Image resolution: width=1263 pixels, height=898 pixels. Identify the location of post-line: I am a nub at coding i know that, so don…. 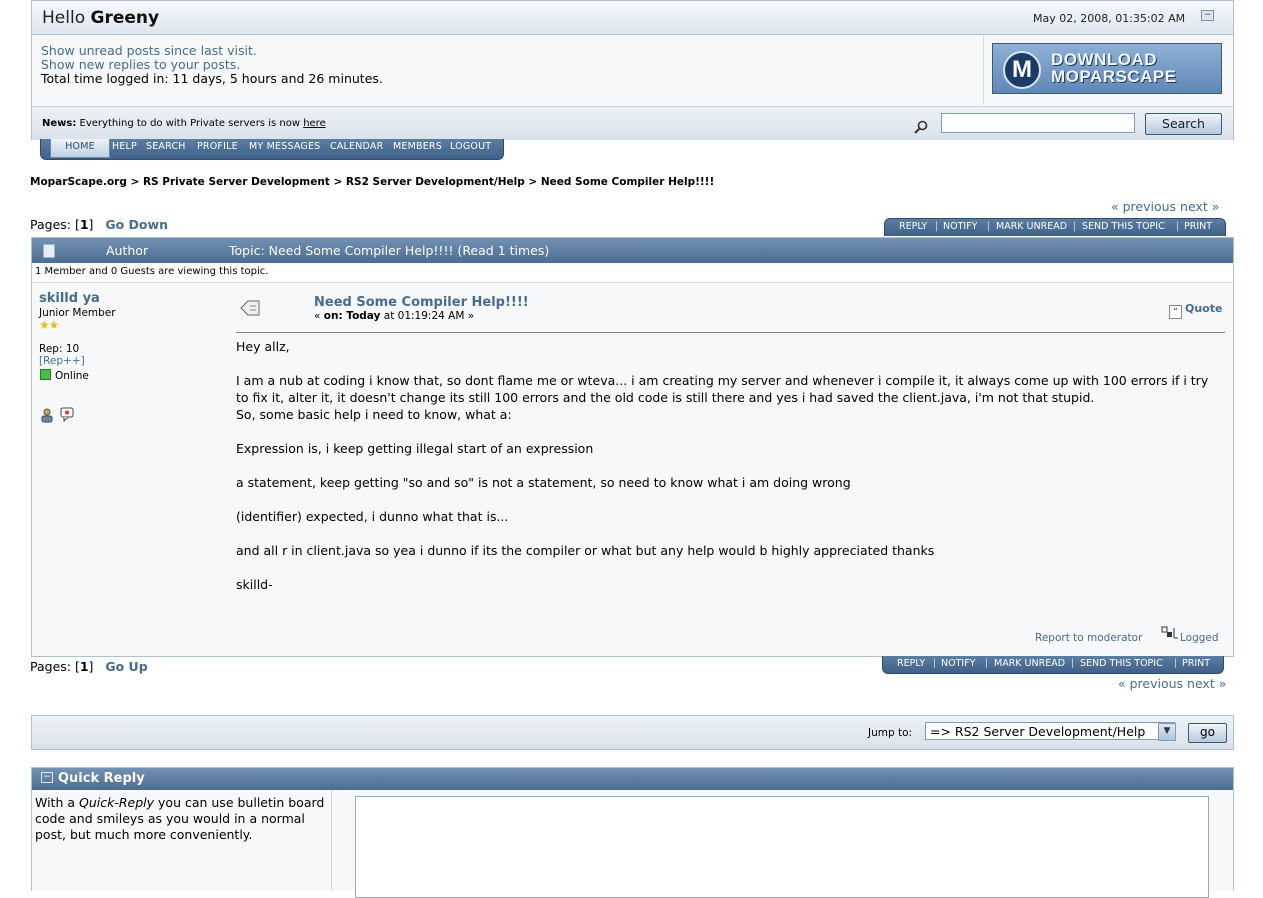
(722, 389).